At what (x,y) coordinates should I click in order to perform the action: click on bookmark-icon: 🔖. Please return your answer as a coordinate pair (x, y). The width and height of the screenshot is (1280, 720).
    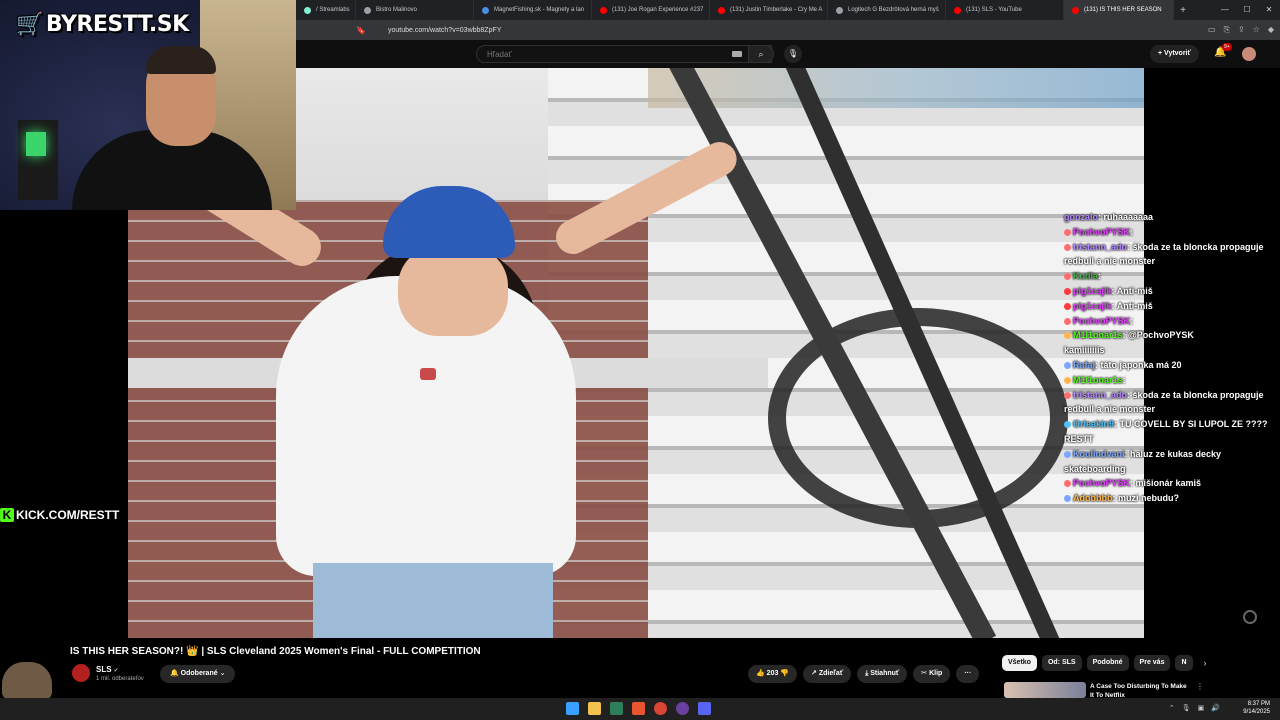
    Looking at the image, I should click on (361, 30).